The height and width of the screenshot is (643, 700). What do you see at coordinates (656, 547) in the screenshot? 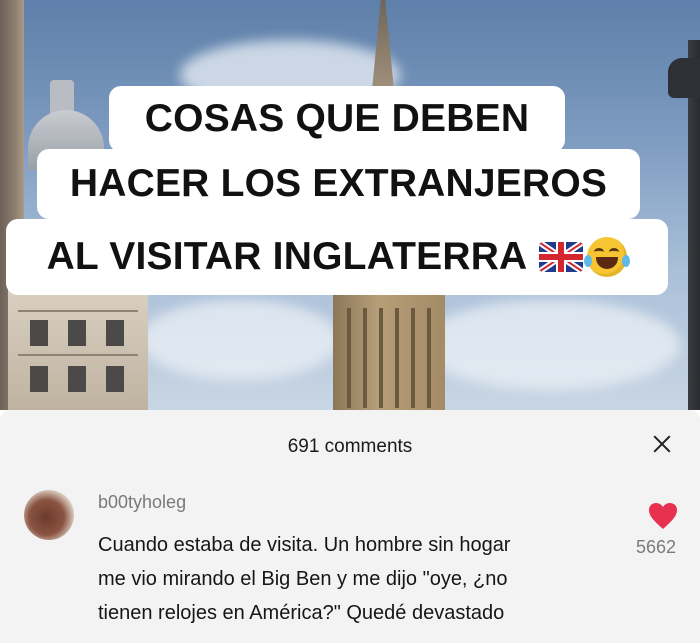
I see `like-count: 5662` at bounding box center [656, 547].